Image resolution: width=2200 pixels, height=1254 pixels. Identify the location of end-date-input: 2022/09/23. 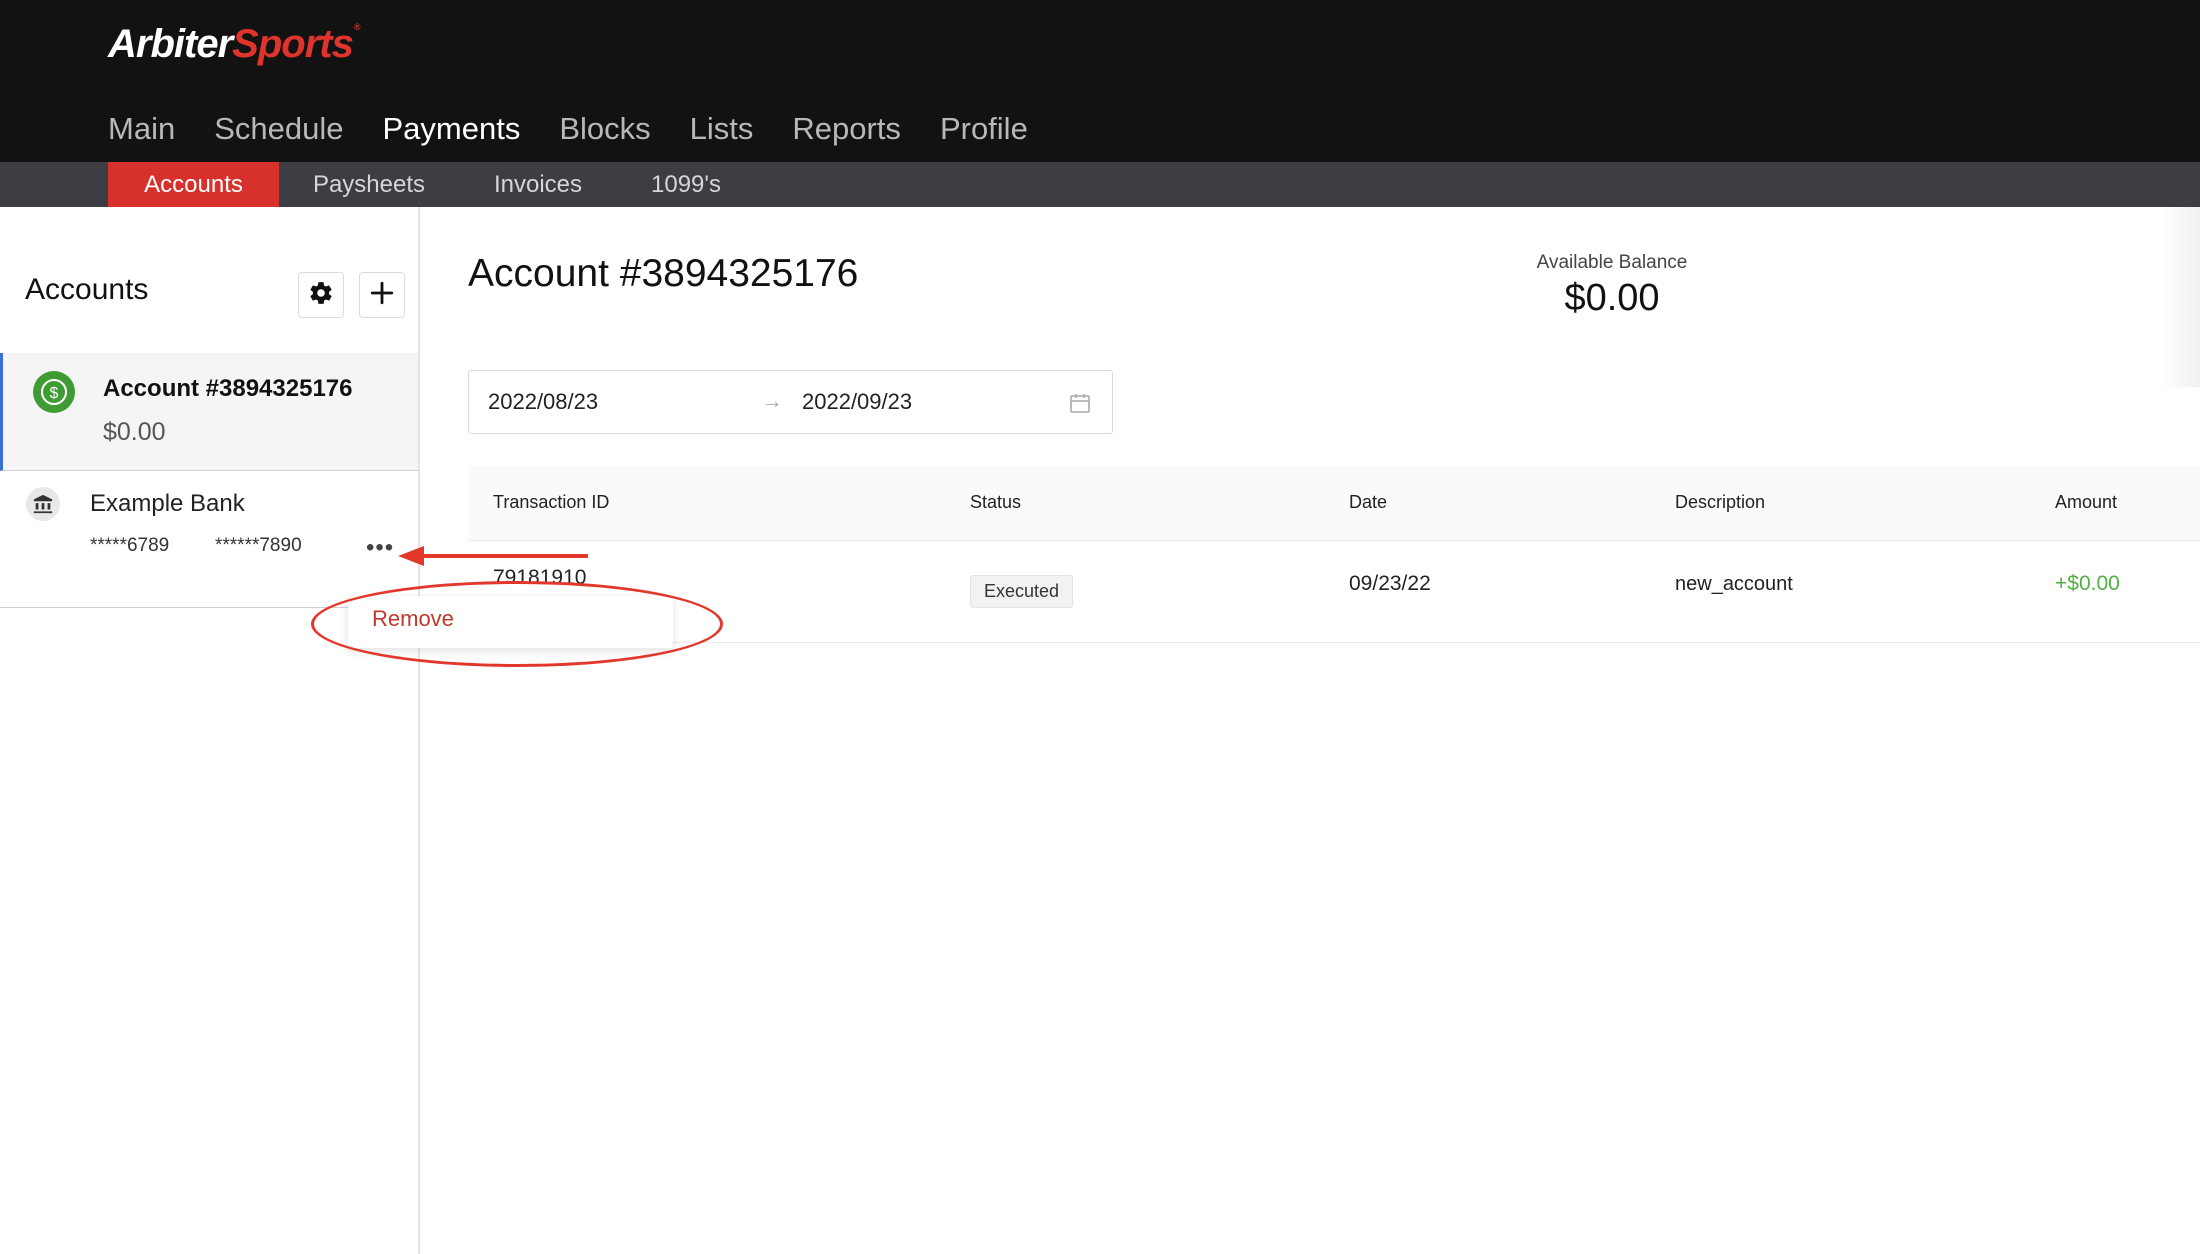
(857, 402).